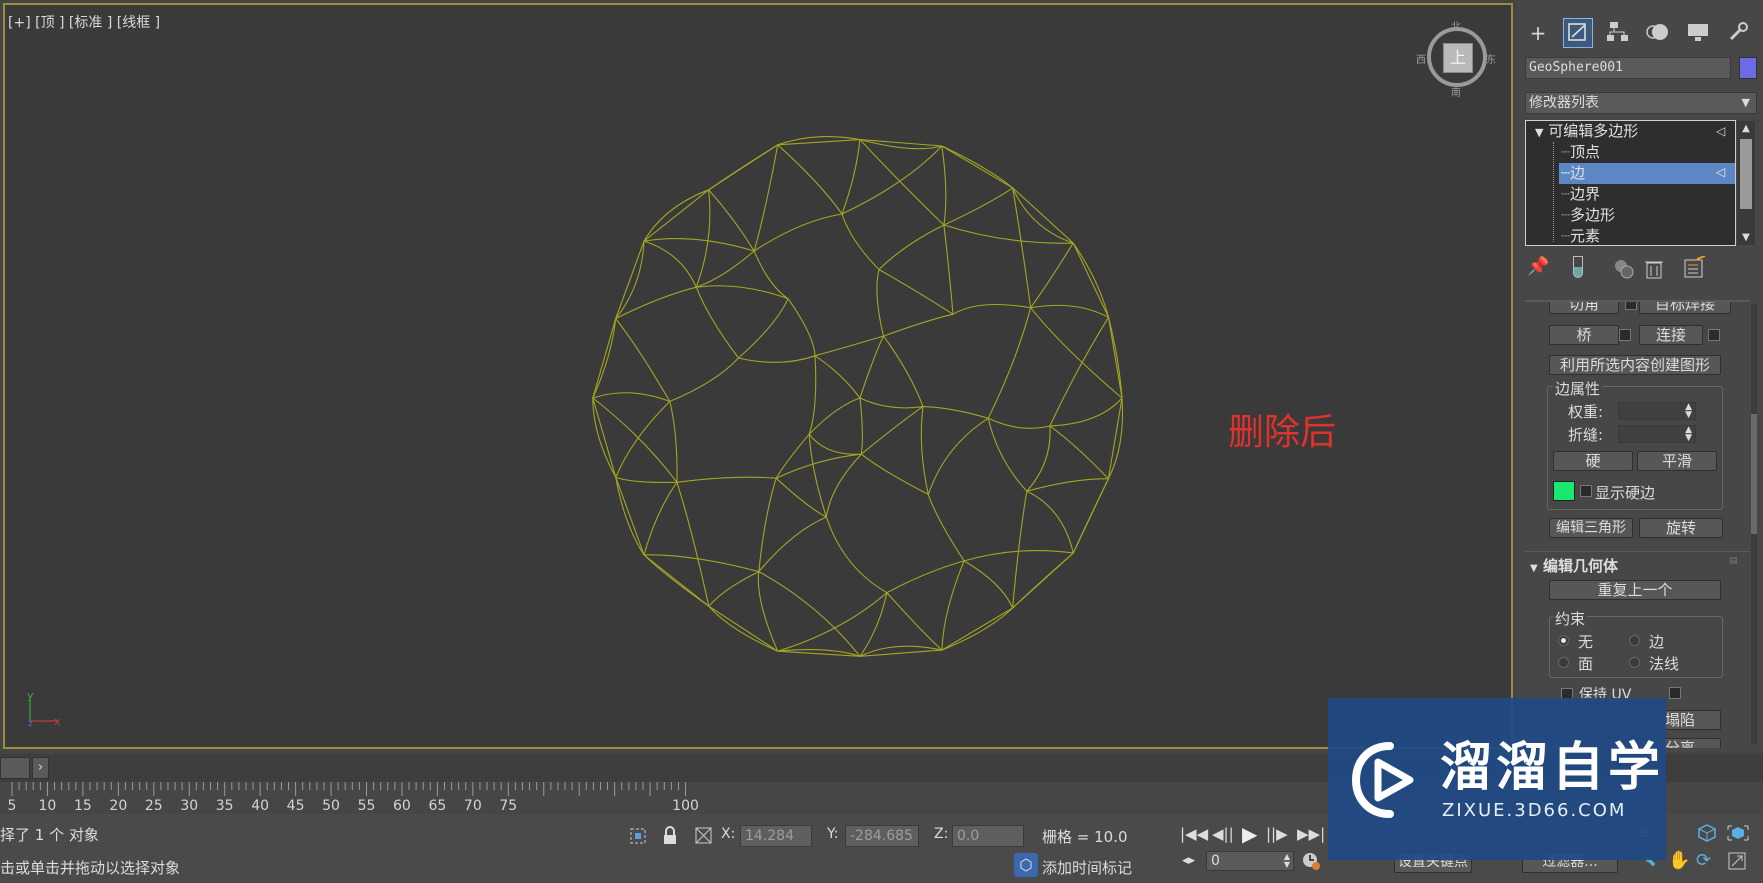 This screenshot has height=883, width=1763. I want to click on current-frame-spinner: 0 ▲ ▼, so click(1250, 861).